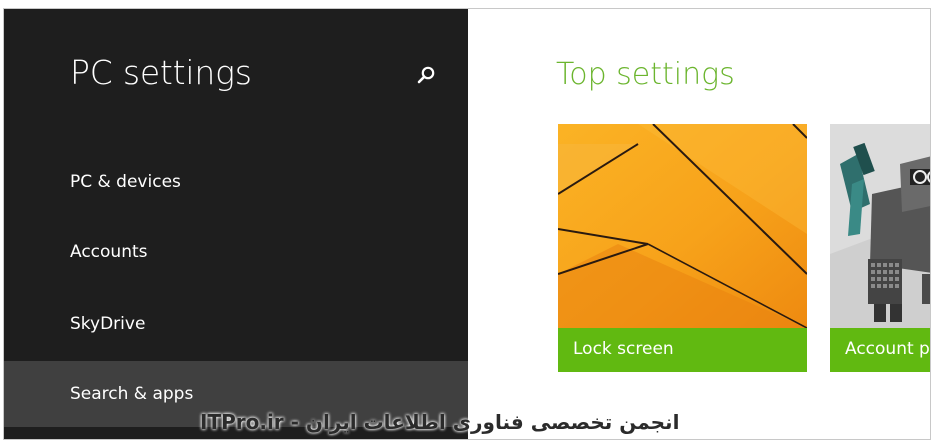 The height and width of the screenshot is (442, 932). Describe the element at coordinates (645, 74) in the screenshot. I see `section-heading: Top settings` at that location.